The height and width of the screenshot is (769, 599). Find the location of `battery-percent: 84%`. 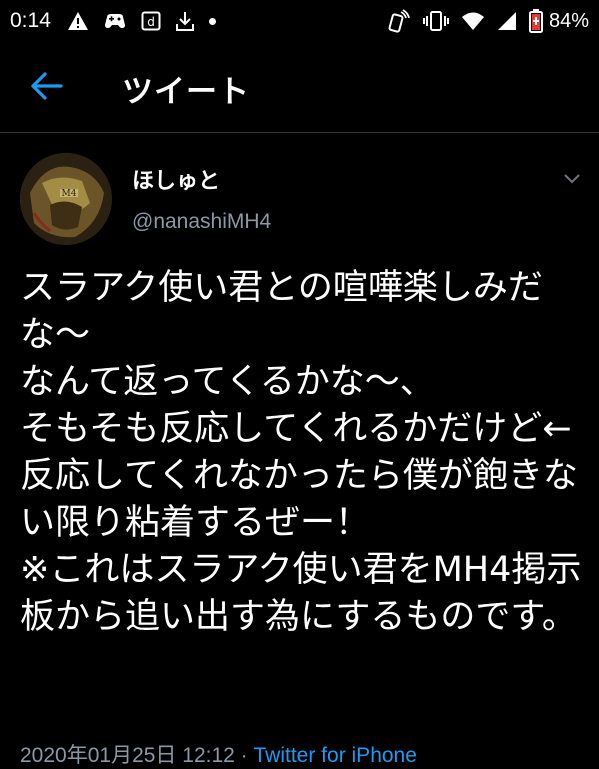

battery-percent: 84% is located at coordinates (568, 20).